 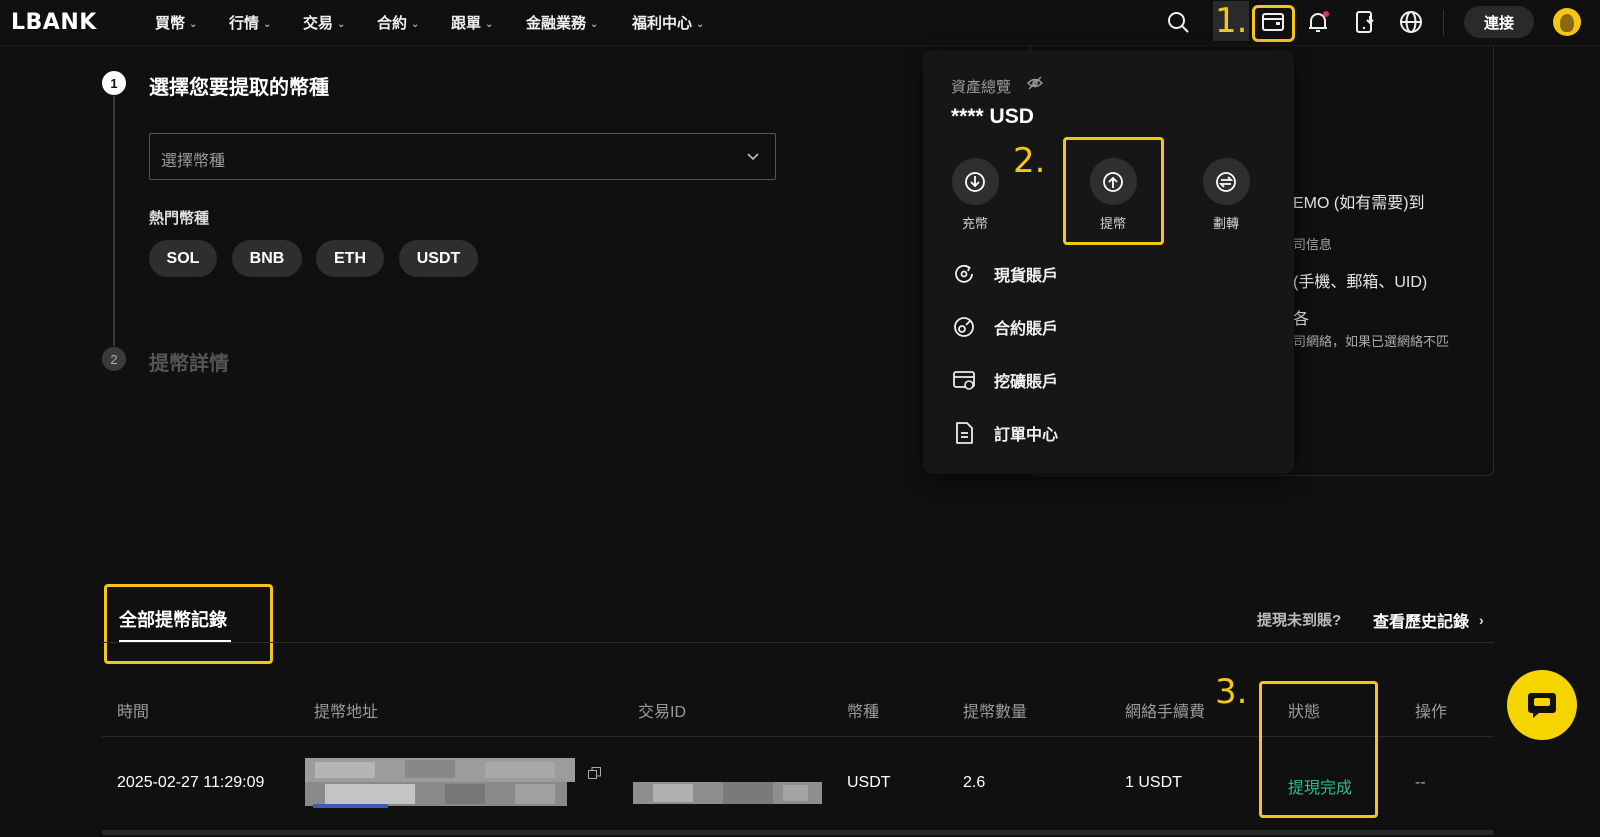 What do you see at coordinates (992, 116) in the screenshot?
I see `total-balance: **** USD` at bounding box center [992, 116].